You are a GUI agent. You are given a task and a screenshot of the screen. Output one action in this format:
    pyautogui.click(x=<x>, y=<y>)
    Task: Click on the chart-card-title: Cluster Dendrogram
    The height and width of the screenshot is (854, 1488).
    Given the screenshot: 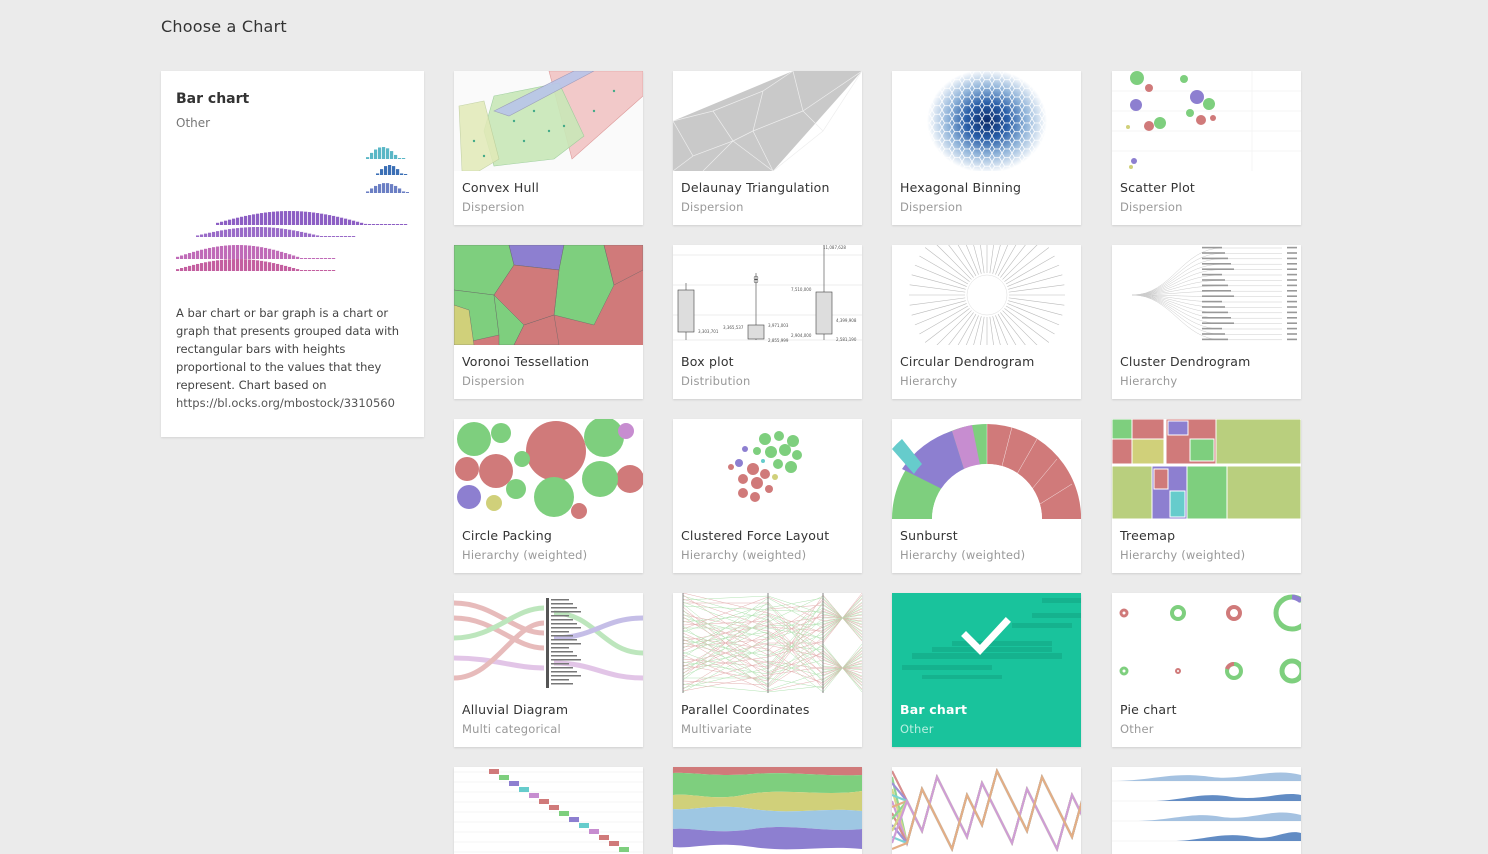 What is the action you would take?
    pyautogui.click(x=1185, y=361)
    